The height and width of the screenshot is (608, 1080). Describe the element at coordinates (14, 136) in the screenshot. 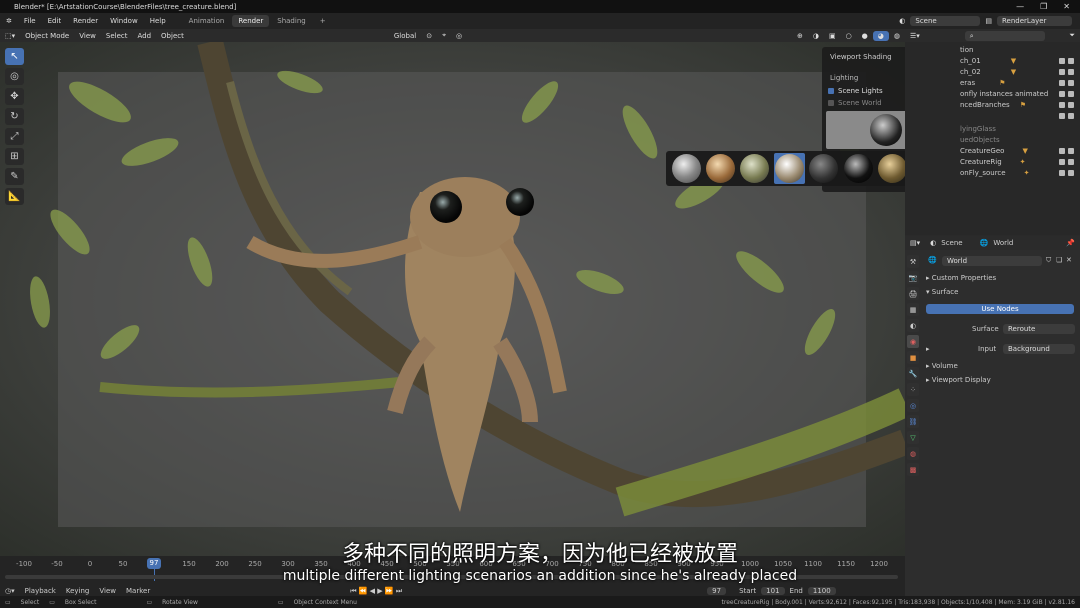

I see `scale-tool-icon: ⤢` at that location.